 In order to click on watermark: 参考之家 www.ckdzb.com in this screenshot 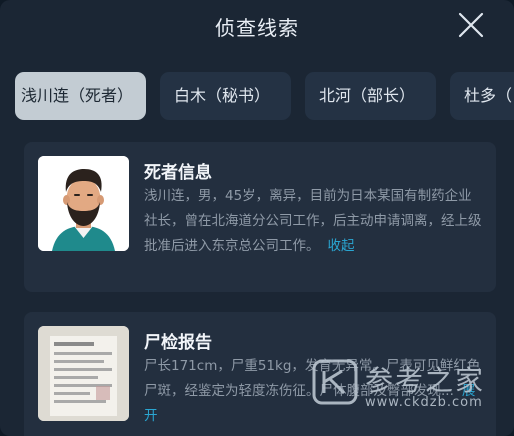, I will do `click(410, 385)`.